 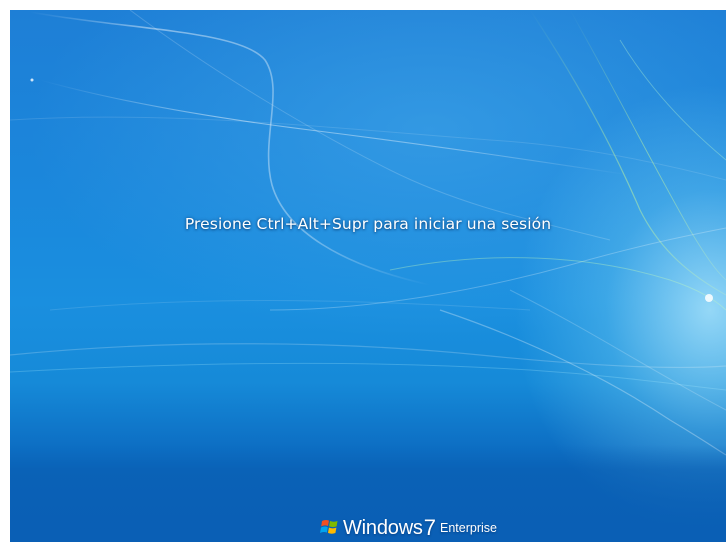 What do you see at coordinates (329, 526) in the screenshot?
I see `windows-flag-icon` at bounding box center [329, 526].